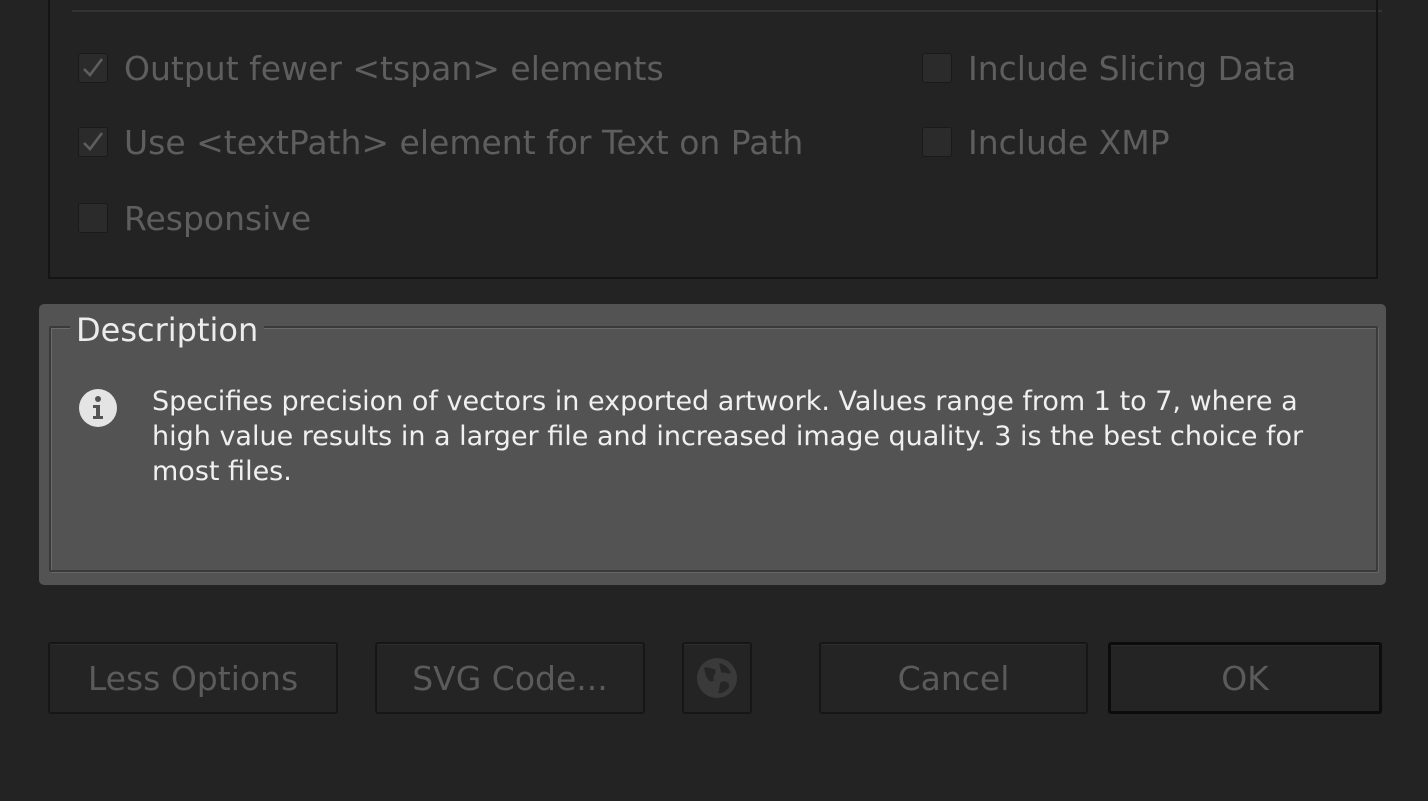 The image size is (1428, 801). What do you see at coordinates (394, 68) in the screenshot?
I see `output-fewer-tspan-label: Output fewer <tspan> elements` at bounding box center [394, 68].